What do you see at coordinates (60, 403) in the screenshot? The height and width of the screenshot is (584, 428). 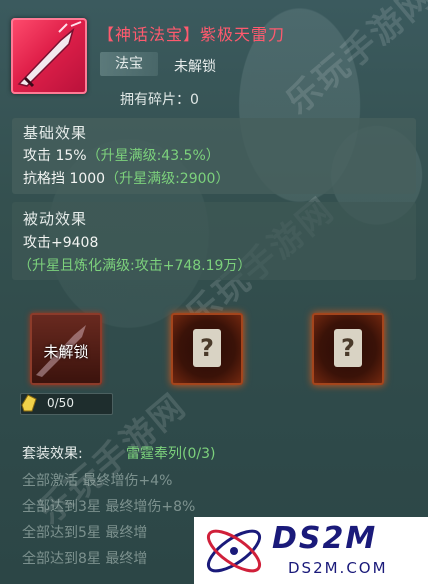 I see `progress-text: 0/50` at bounding box center [60, 403].